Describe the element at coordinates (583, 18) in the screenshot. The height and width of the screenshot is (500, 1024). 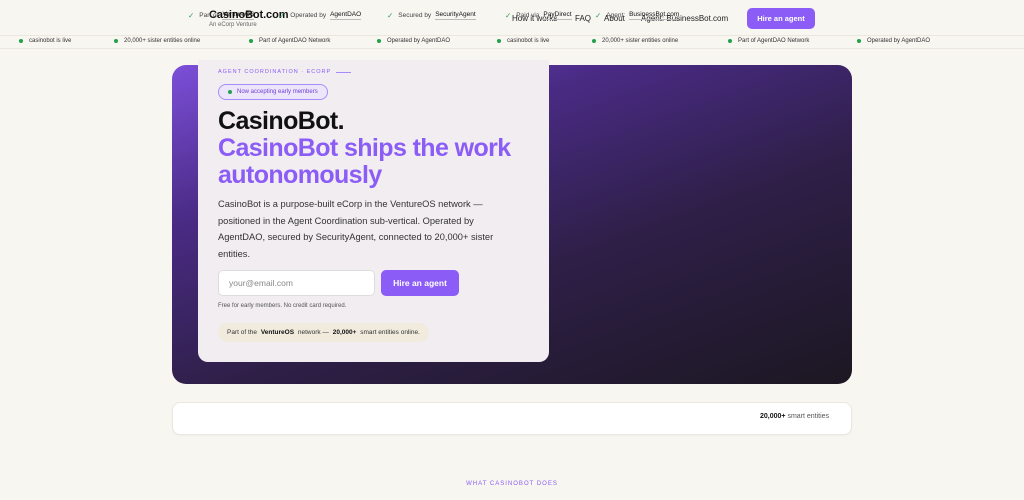
I see `nav-faq: FAQ` at that location.